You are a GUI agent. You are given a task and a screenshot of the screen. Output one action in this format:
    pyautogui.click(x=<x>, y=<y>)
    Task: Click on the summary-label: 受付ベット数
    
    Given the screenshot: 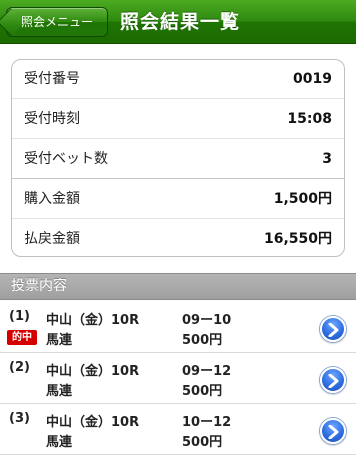 What is the action you would take?
    pyautogui.click(x=66, y=159)
    